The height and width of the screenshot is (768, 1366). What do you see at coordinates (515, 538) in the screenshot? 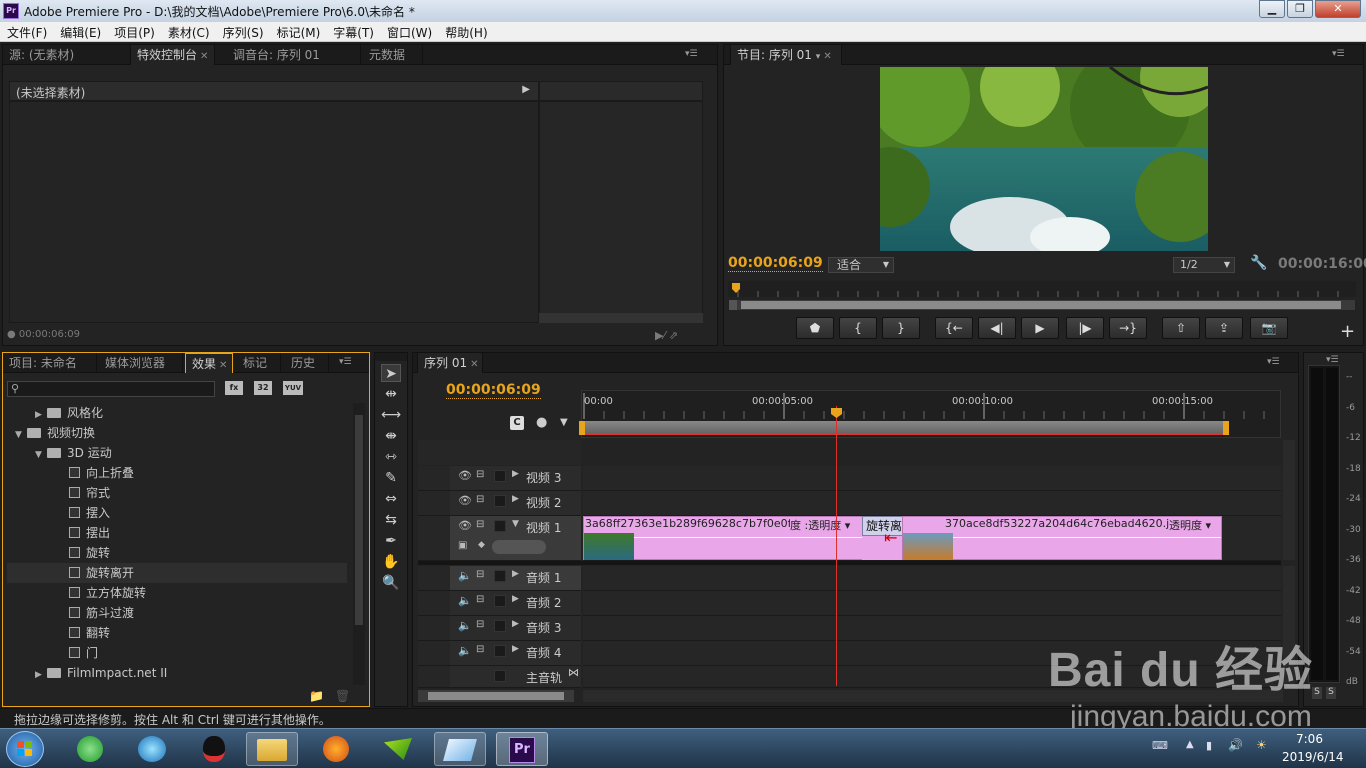
I see `track-header-v1: 👁 ⊟ ▼ 视频 1 ▣ ◆` at bounding box center [515, 538].